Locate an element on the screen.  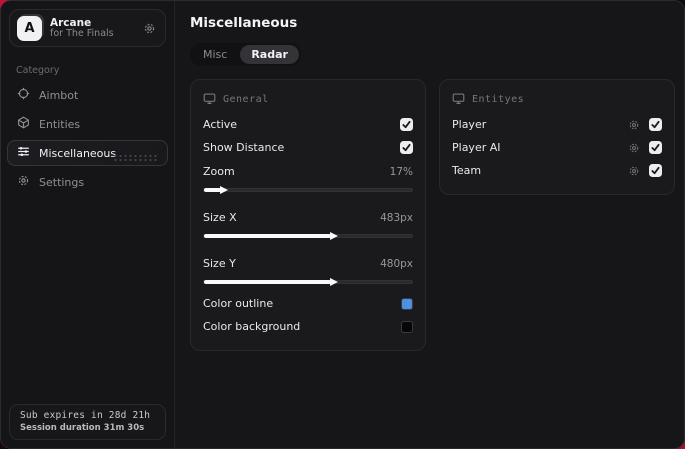
entity-row-player: Player is located at coordinates (557, 124).